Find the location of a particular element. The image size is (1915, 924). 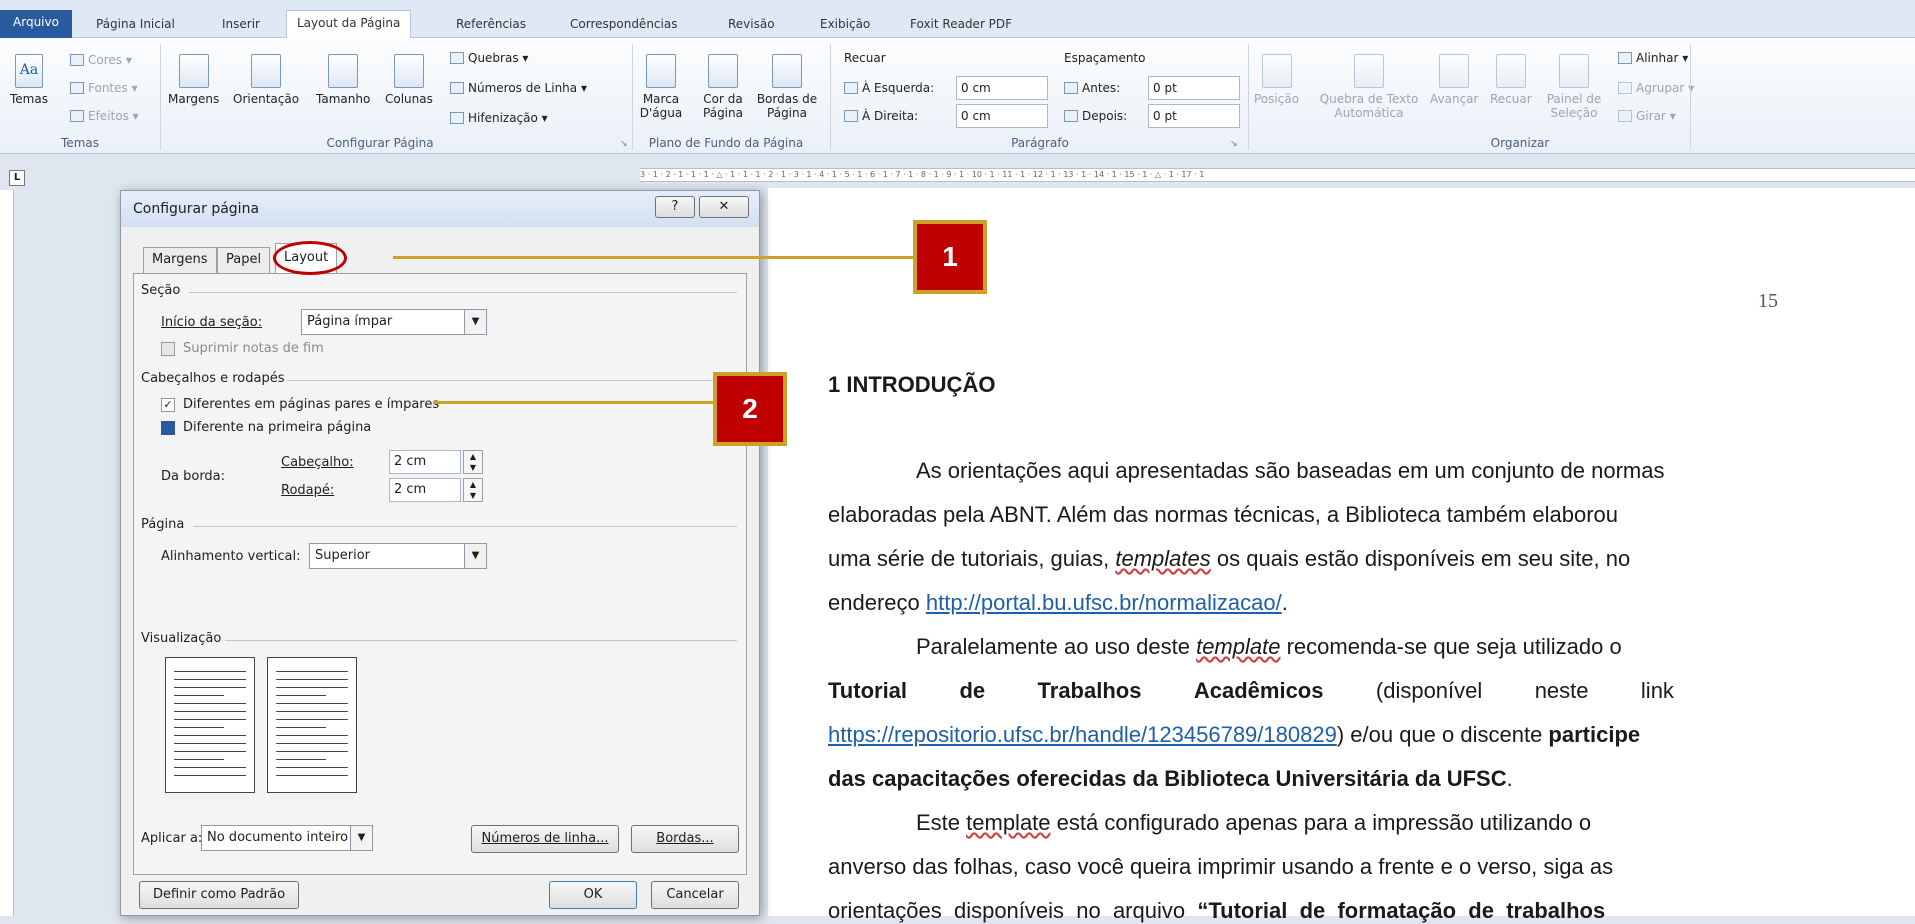

numeros-de-linha-button: Números de Linha ▾ is located at coordinates (518, 88).